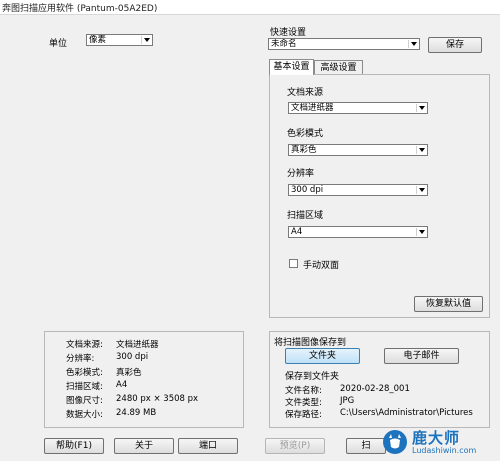 Image resolution: width=500 pixels, height=461 pixels. I want to click on info-value: 24.89 MB, so click(136, 413).